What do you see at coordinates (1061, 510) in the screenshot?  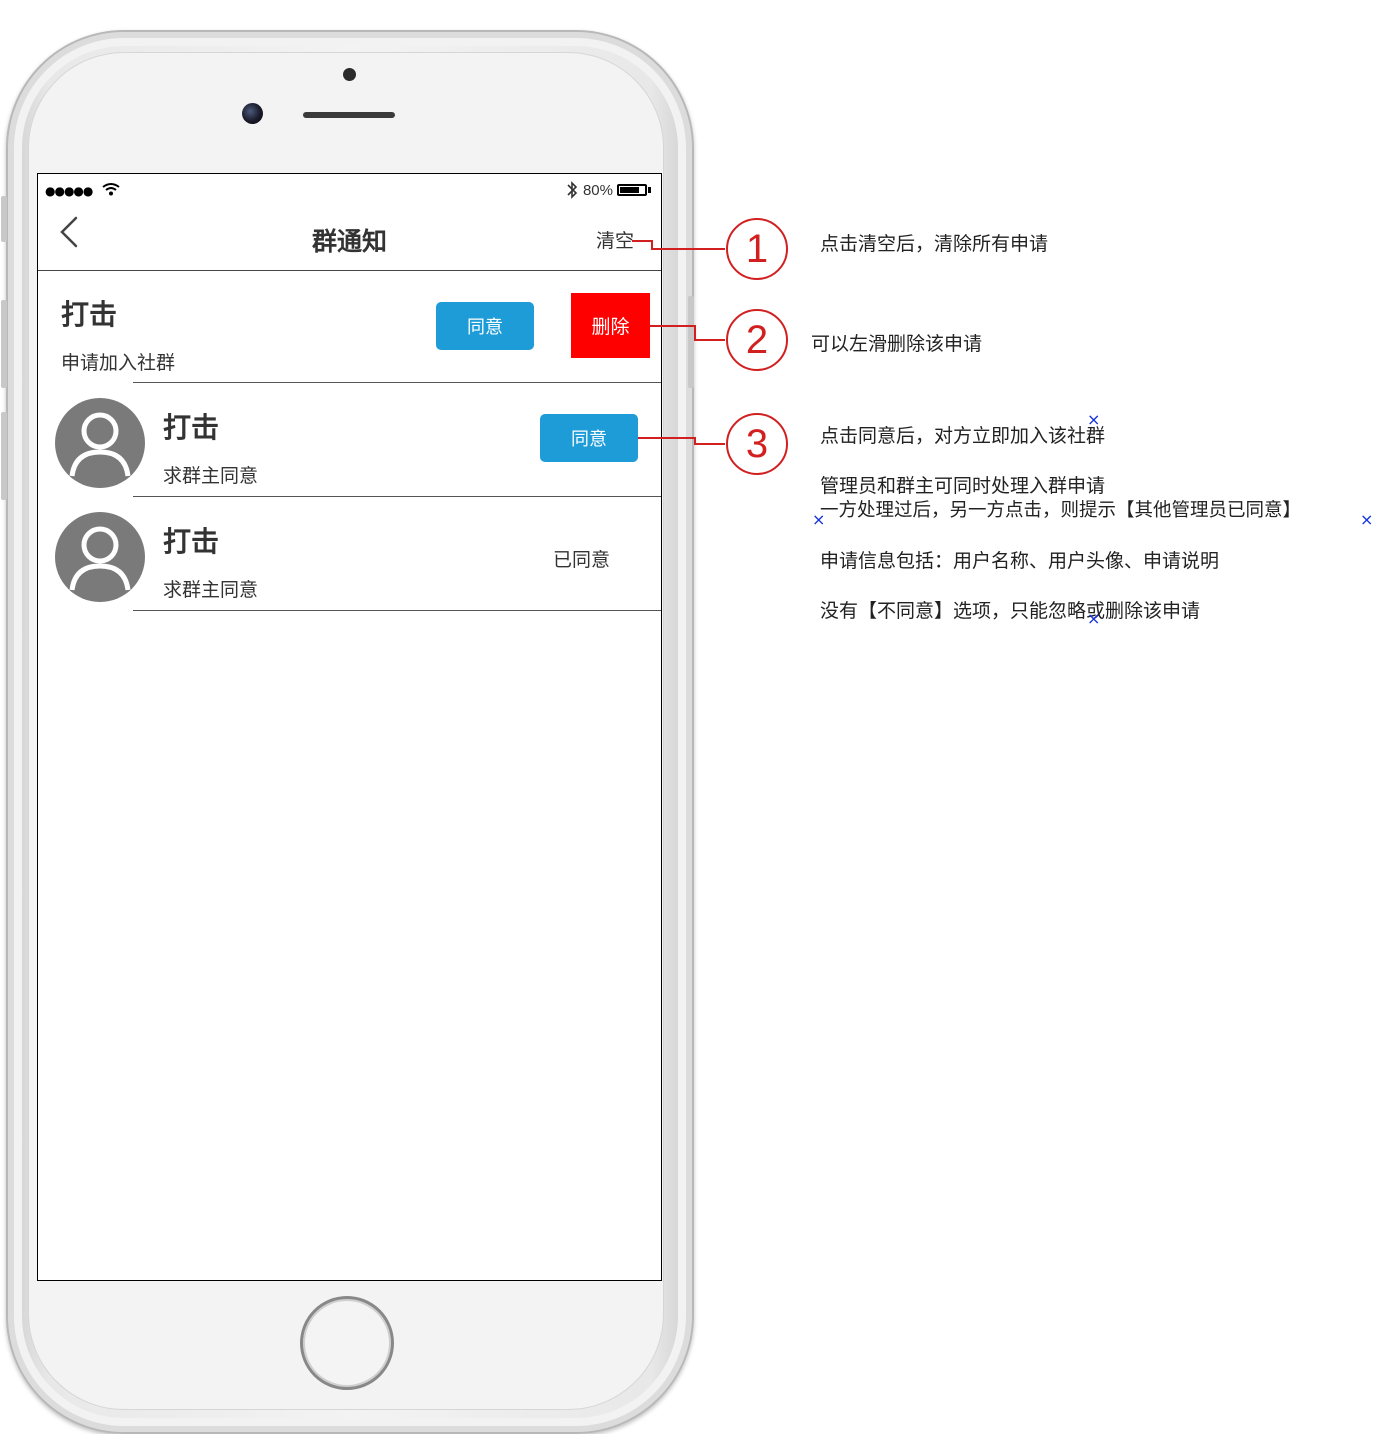 I see `annotation-note-5: 一方处理过后，另一方点击，则提示【其他管理员已同意】` at bounding box center [1061, 510].